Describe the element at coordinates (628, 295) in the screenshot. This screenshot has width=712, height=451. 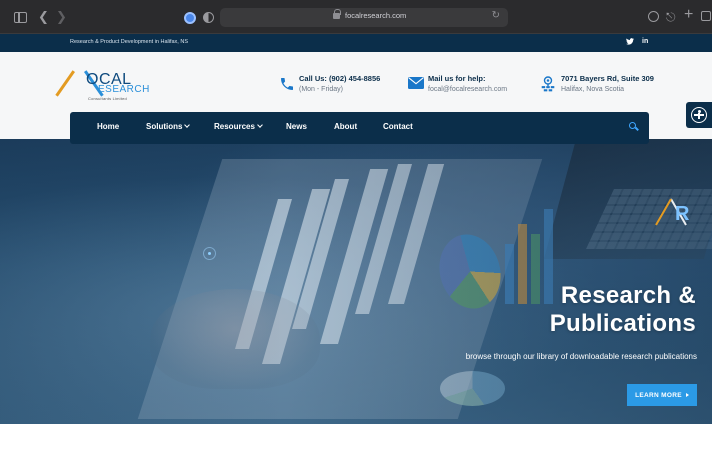
I see `hero-title-line-1: Research &` at that location.